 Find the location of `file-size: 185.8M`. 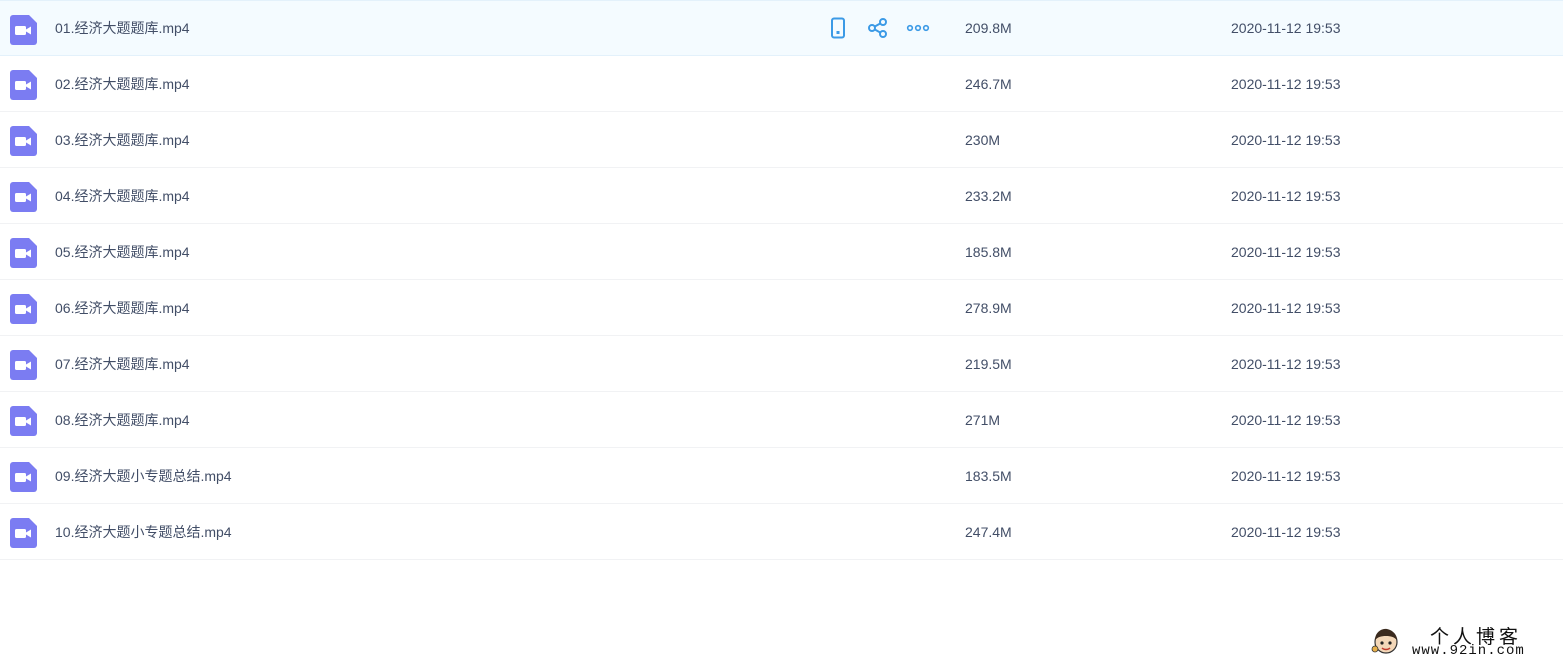

file-size: 185.8M is located at coordinates (988, 252).